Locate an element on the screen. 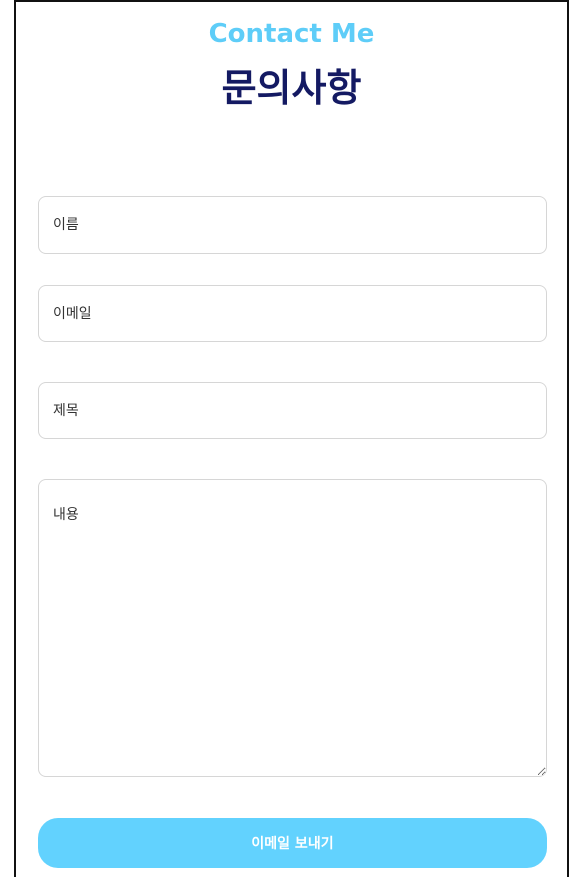  email-field is located at coordinates (292, 313).